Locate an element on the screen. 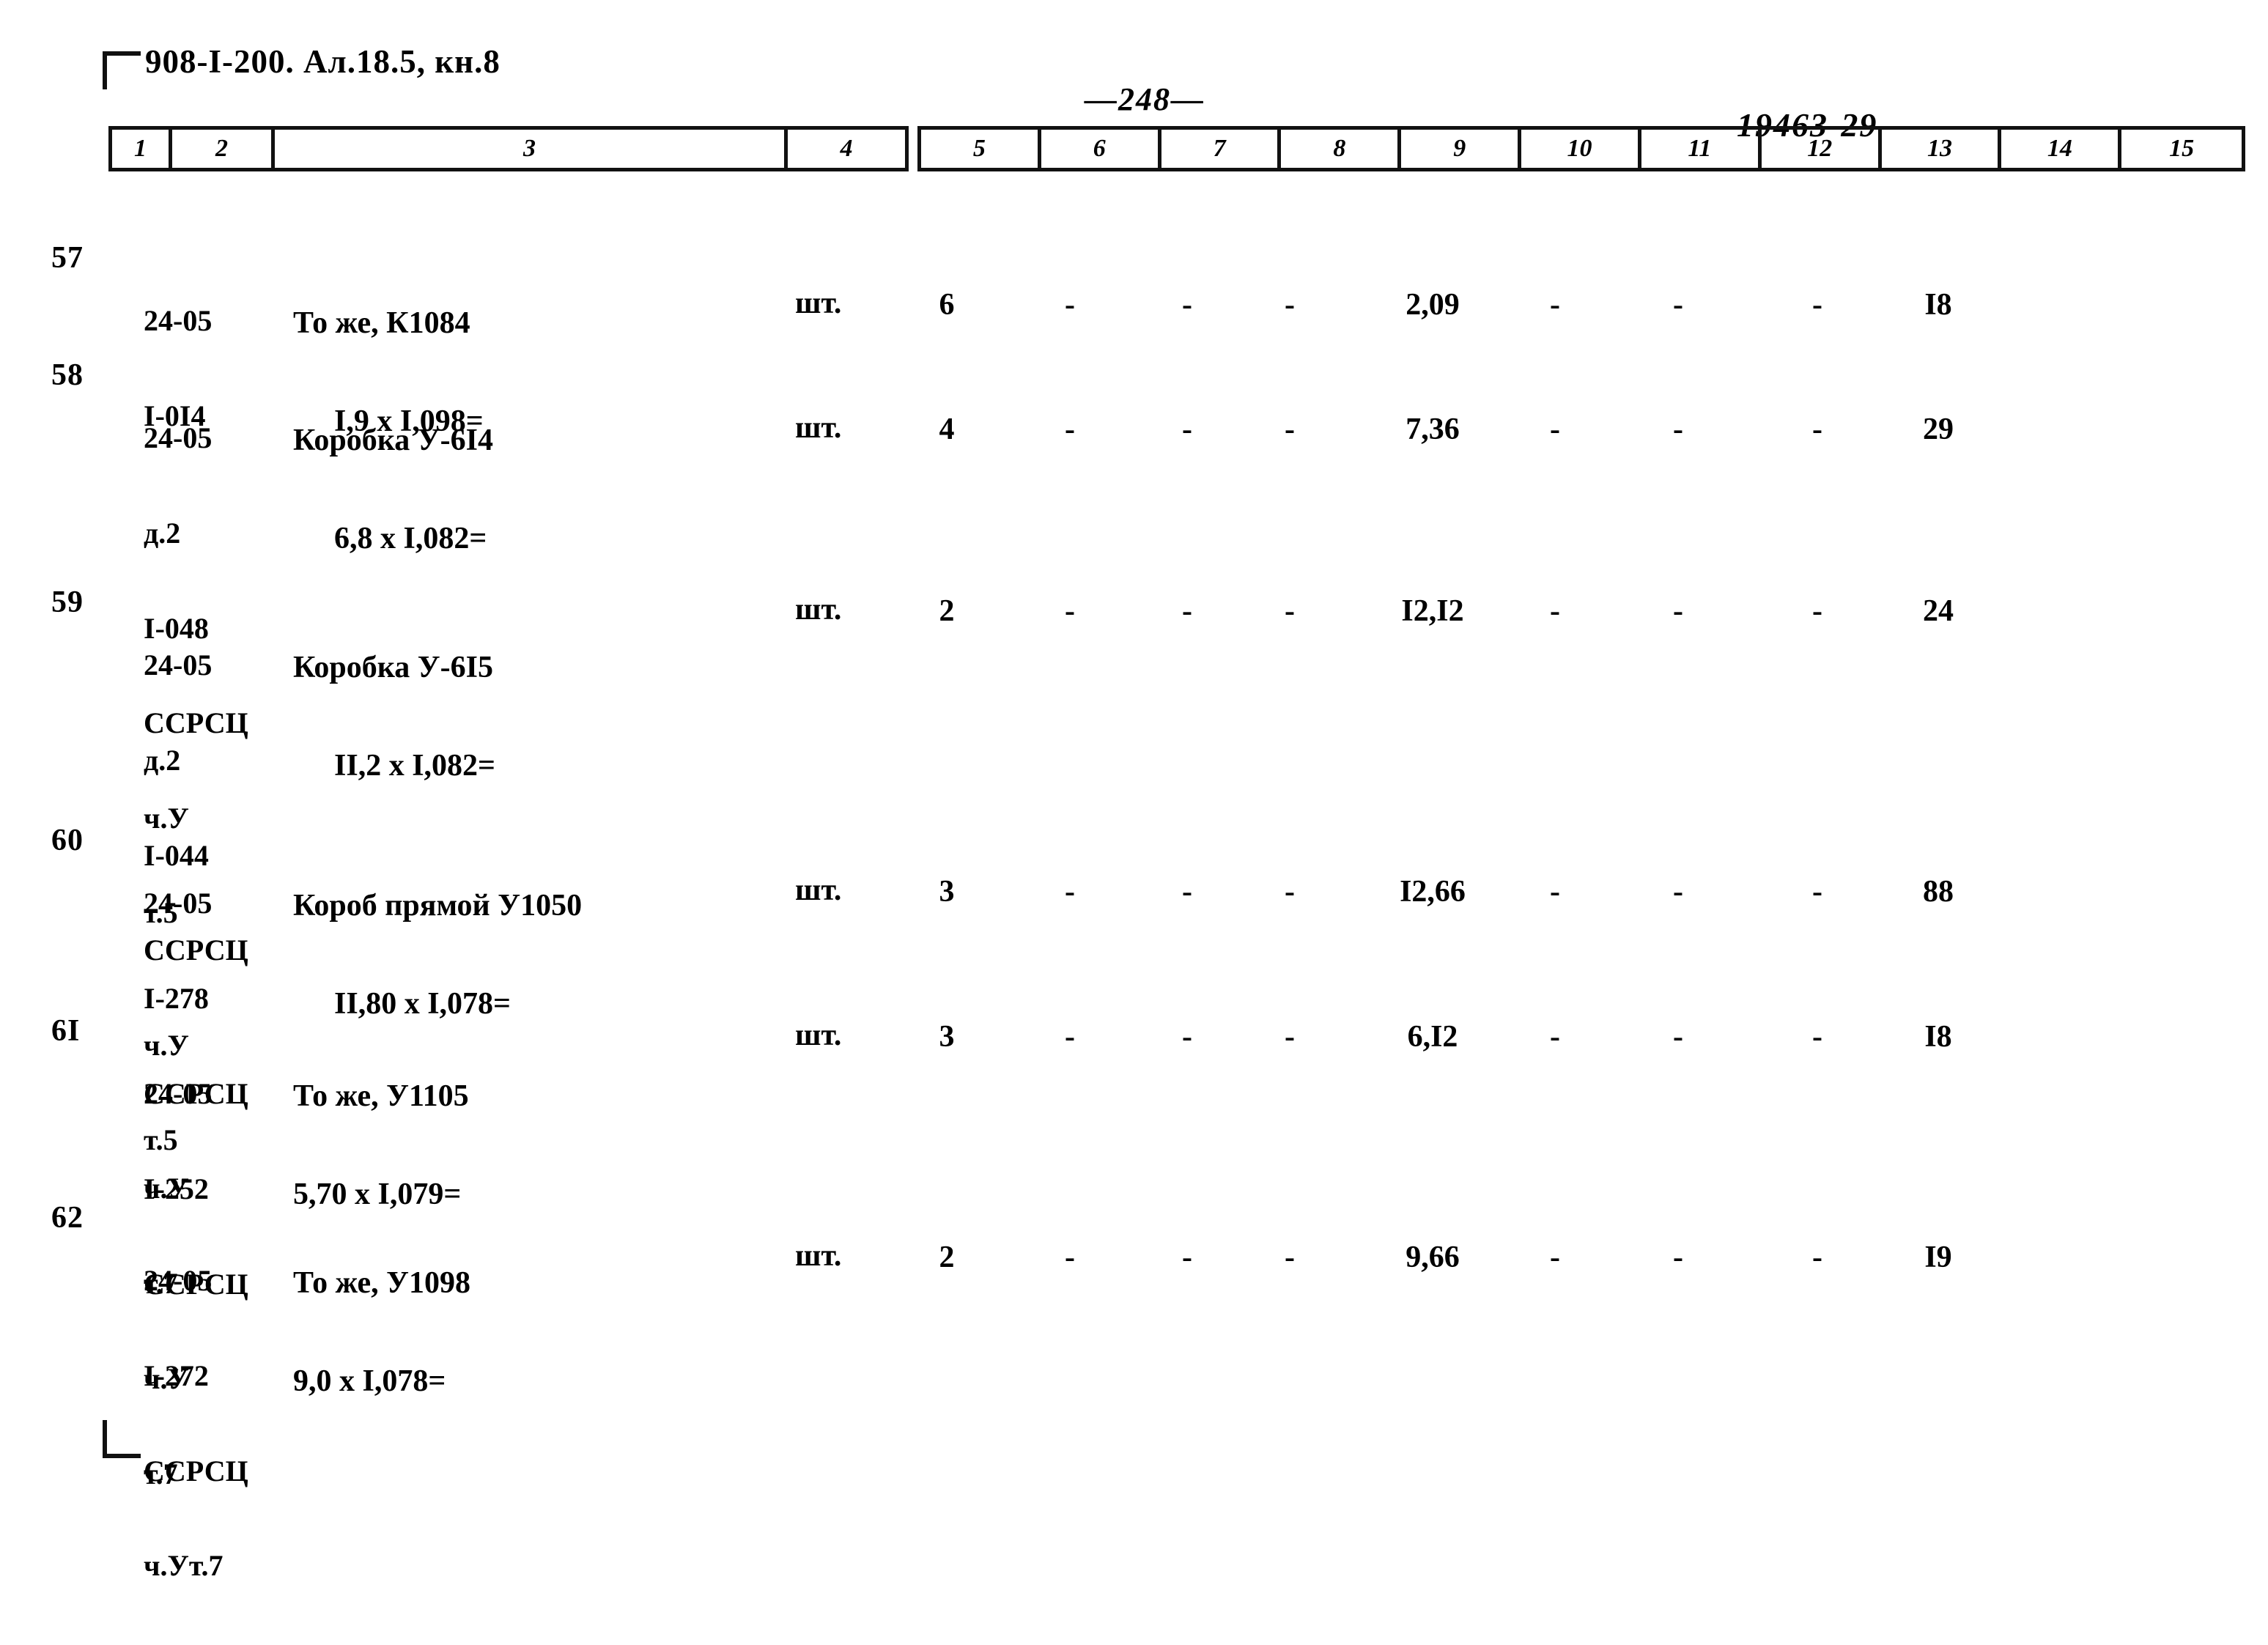  column-header-7: 7 is located at coordinates (1221, 149).